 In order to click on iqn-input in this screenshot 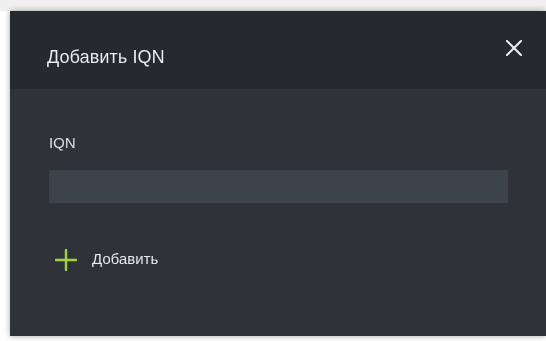, I will do `click(278, 186)`.